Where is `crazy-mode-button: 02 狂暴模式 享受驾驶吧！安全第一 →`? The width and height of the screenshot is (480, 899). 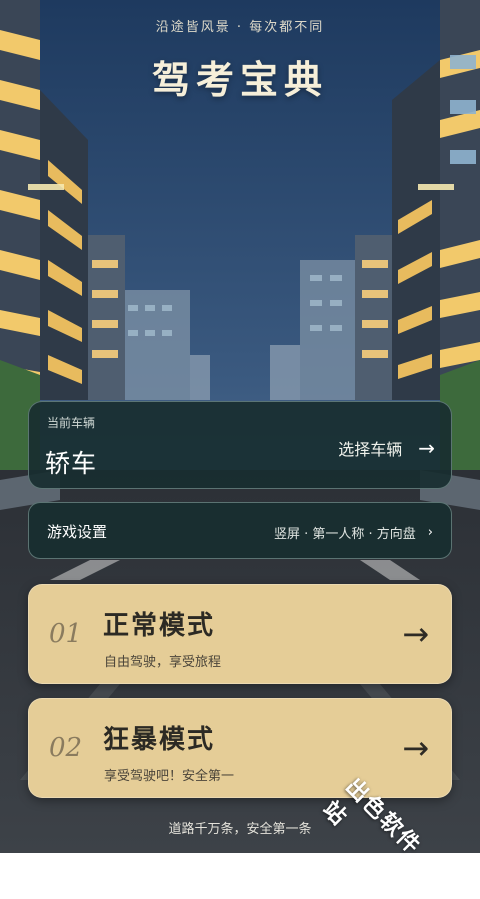
crazy-mode-button: 02 狂暴模式 享受驾驶吧！安全第一 → is located at coordinates (240, 748).